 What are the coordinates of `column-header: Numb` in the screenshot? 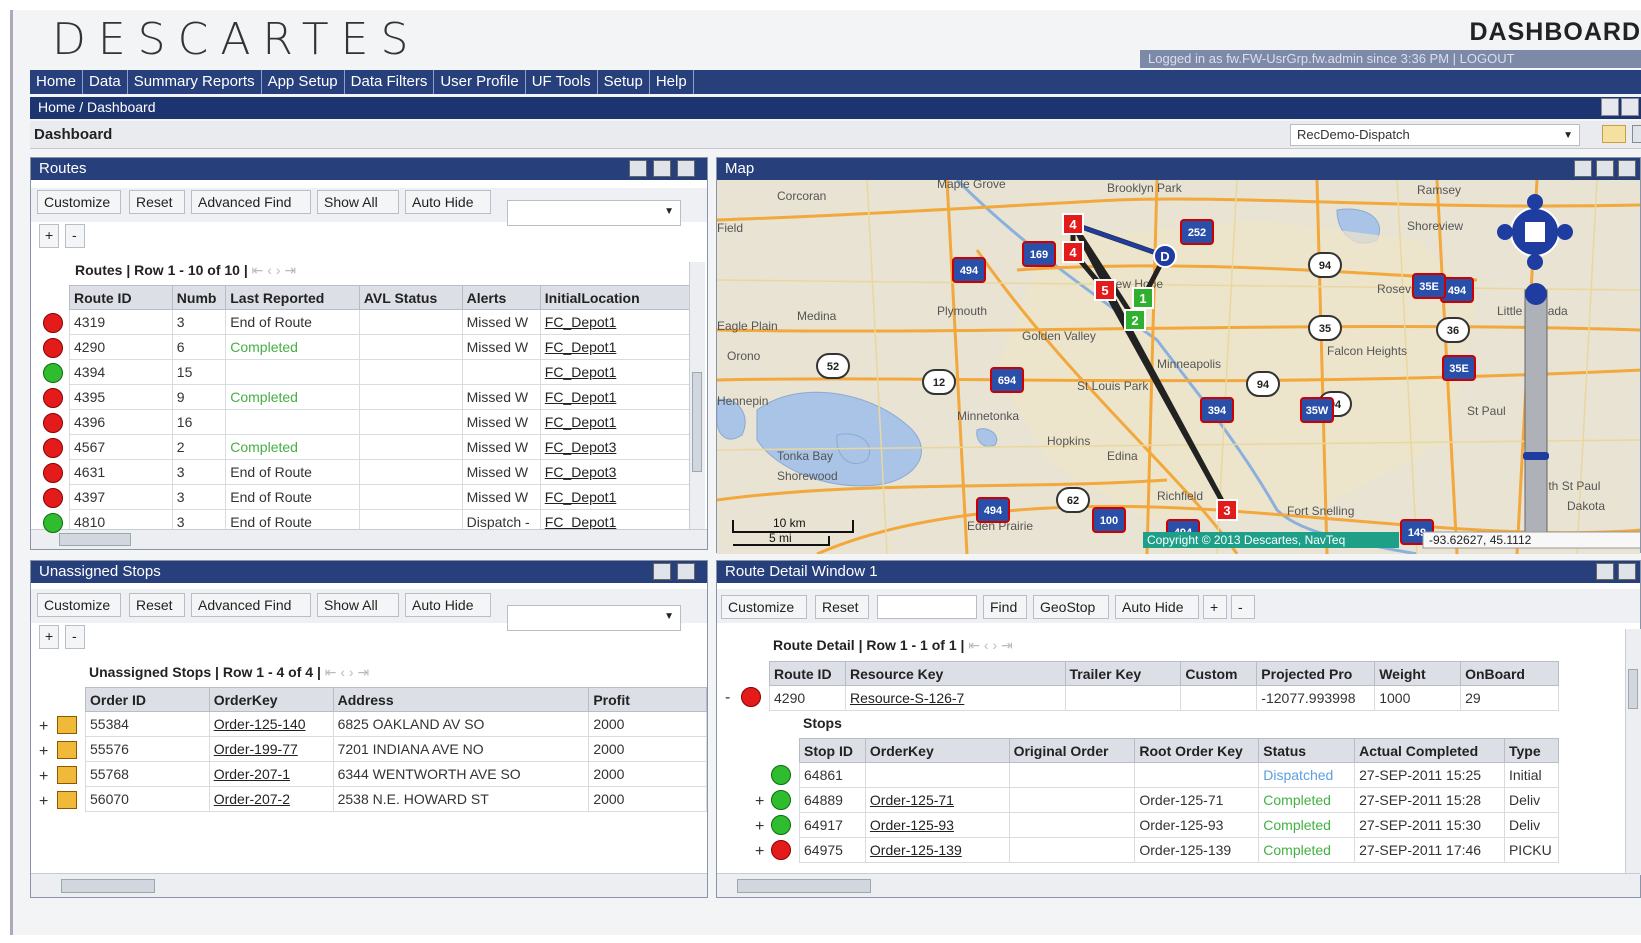 It's located at (199, 297).